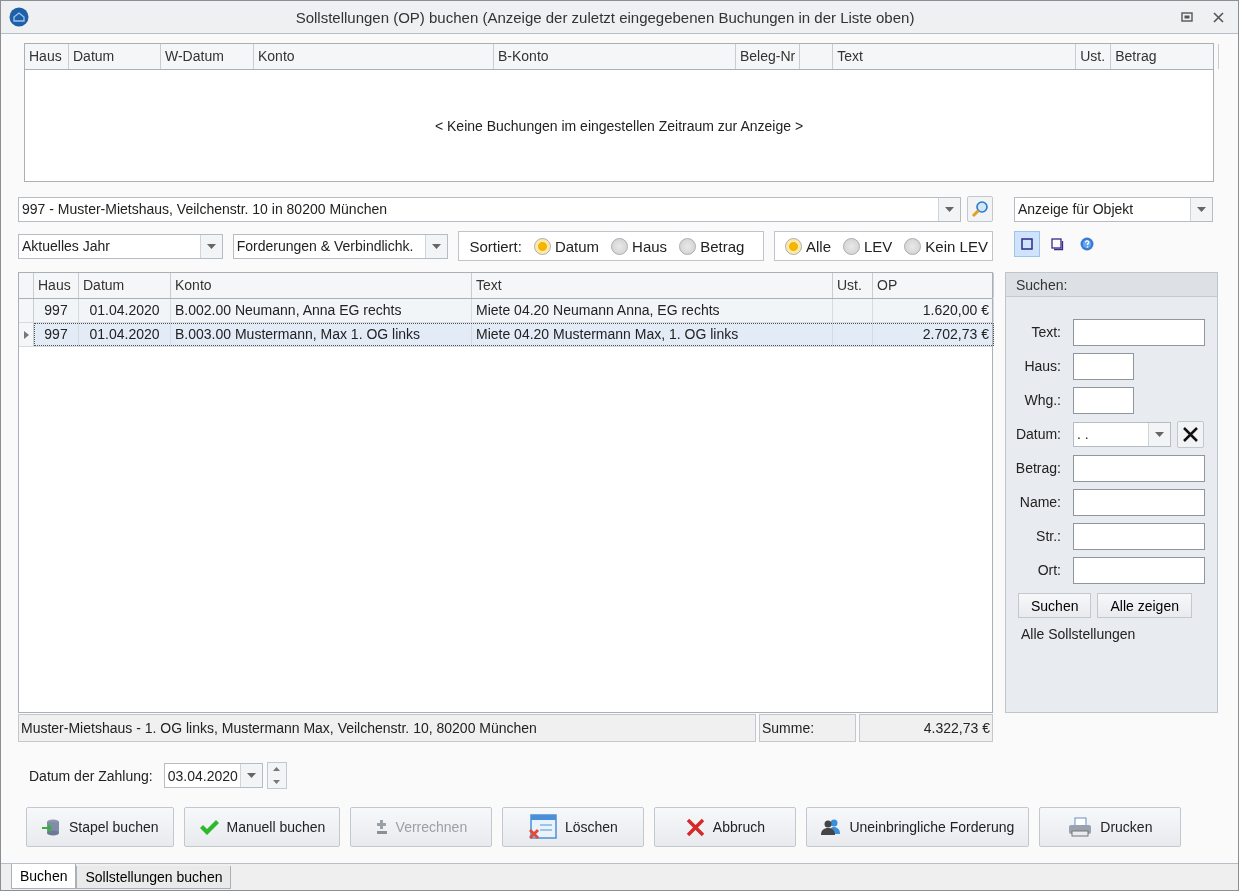 The height and width of the screenshot is (891, 1239). I want to click on row-pointer-icon, so click(26, 334).